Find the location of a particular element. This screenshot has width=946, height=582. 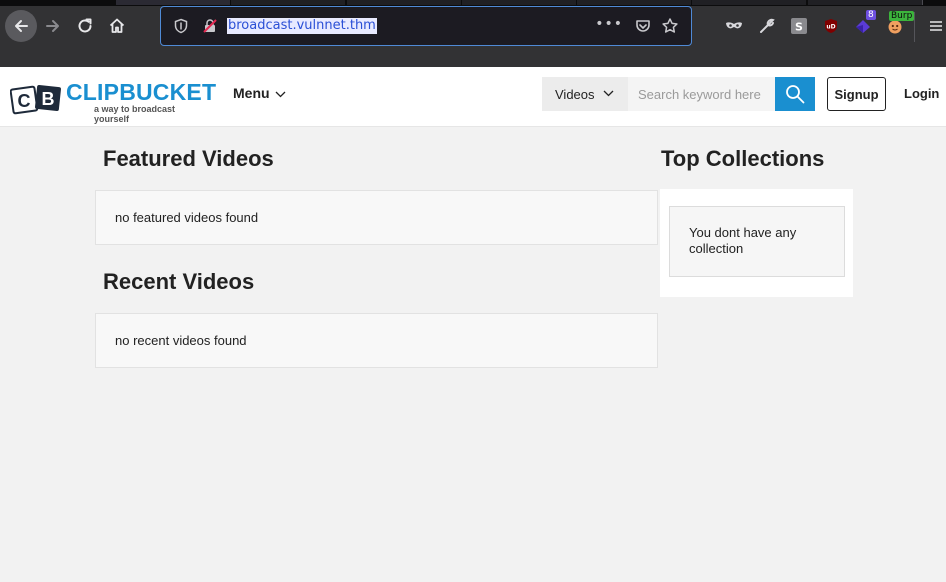

bookmark-star-icon is located at coordinates (670, 26).